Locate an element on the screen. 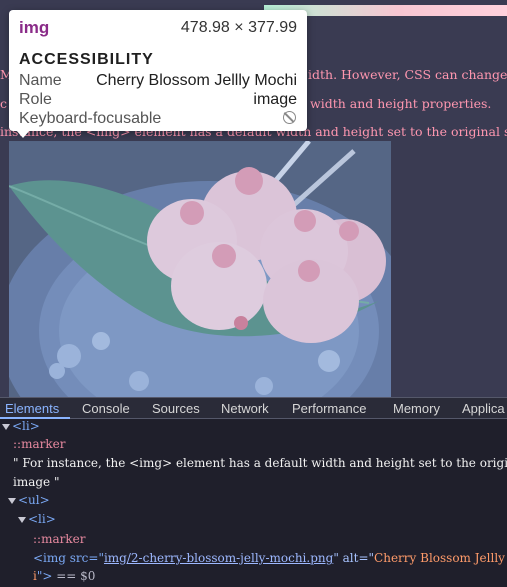 The image size is (507, 587). tooltip-tag-name: img is located at coordinates (34, 27).